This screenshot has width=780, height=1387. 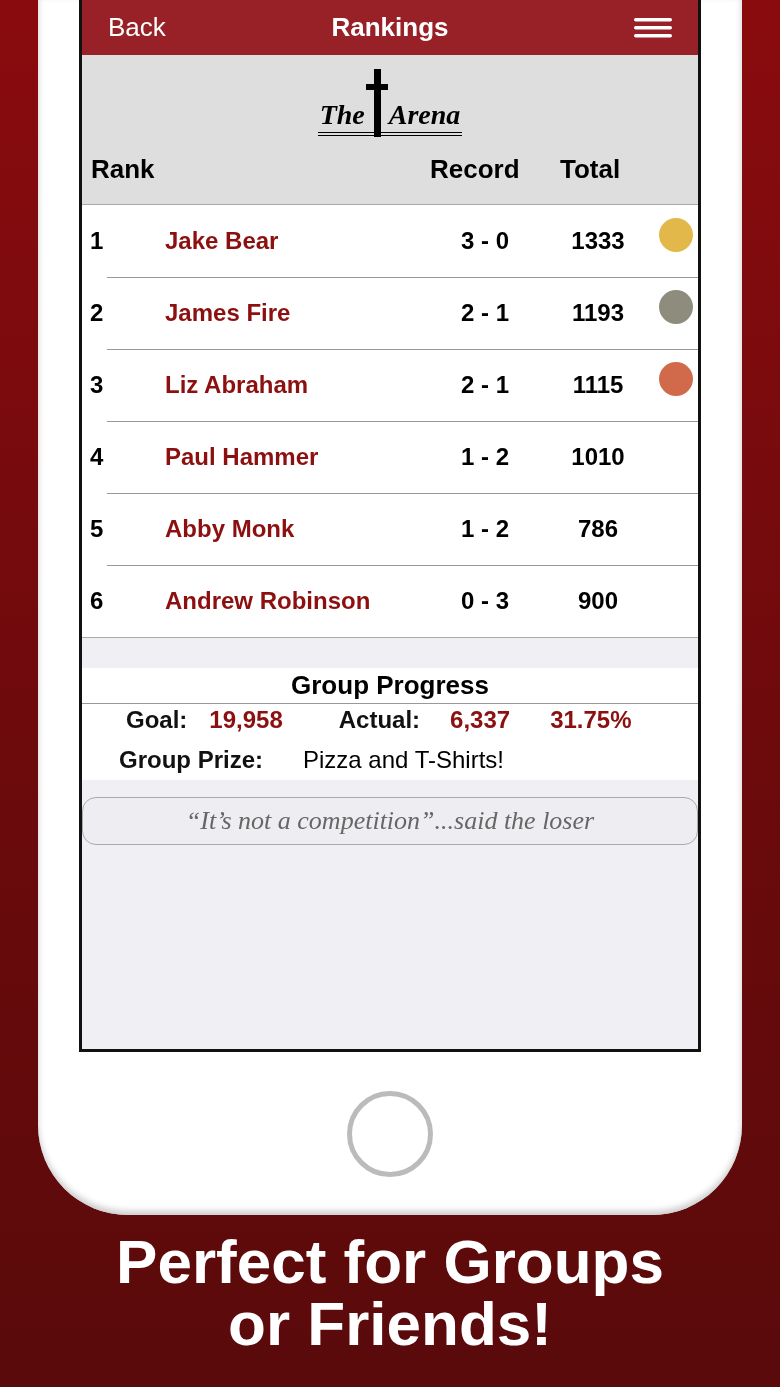 I want to click on total-score: 1333, so click(x=598, y=241).